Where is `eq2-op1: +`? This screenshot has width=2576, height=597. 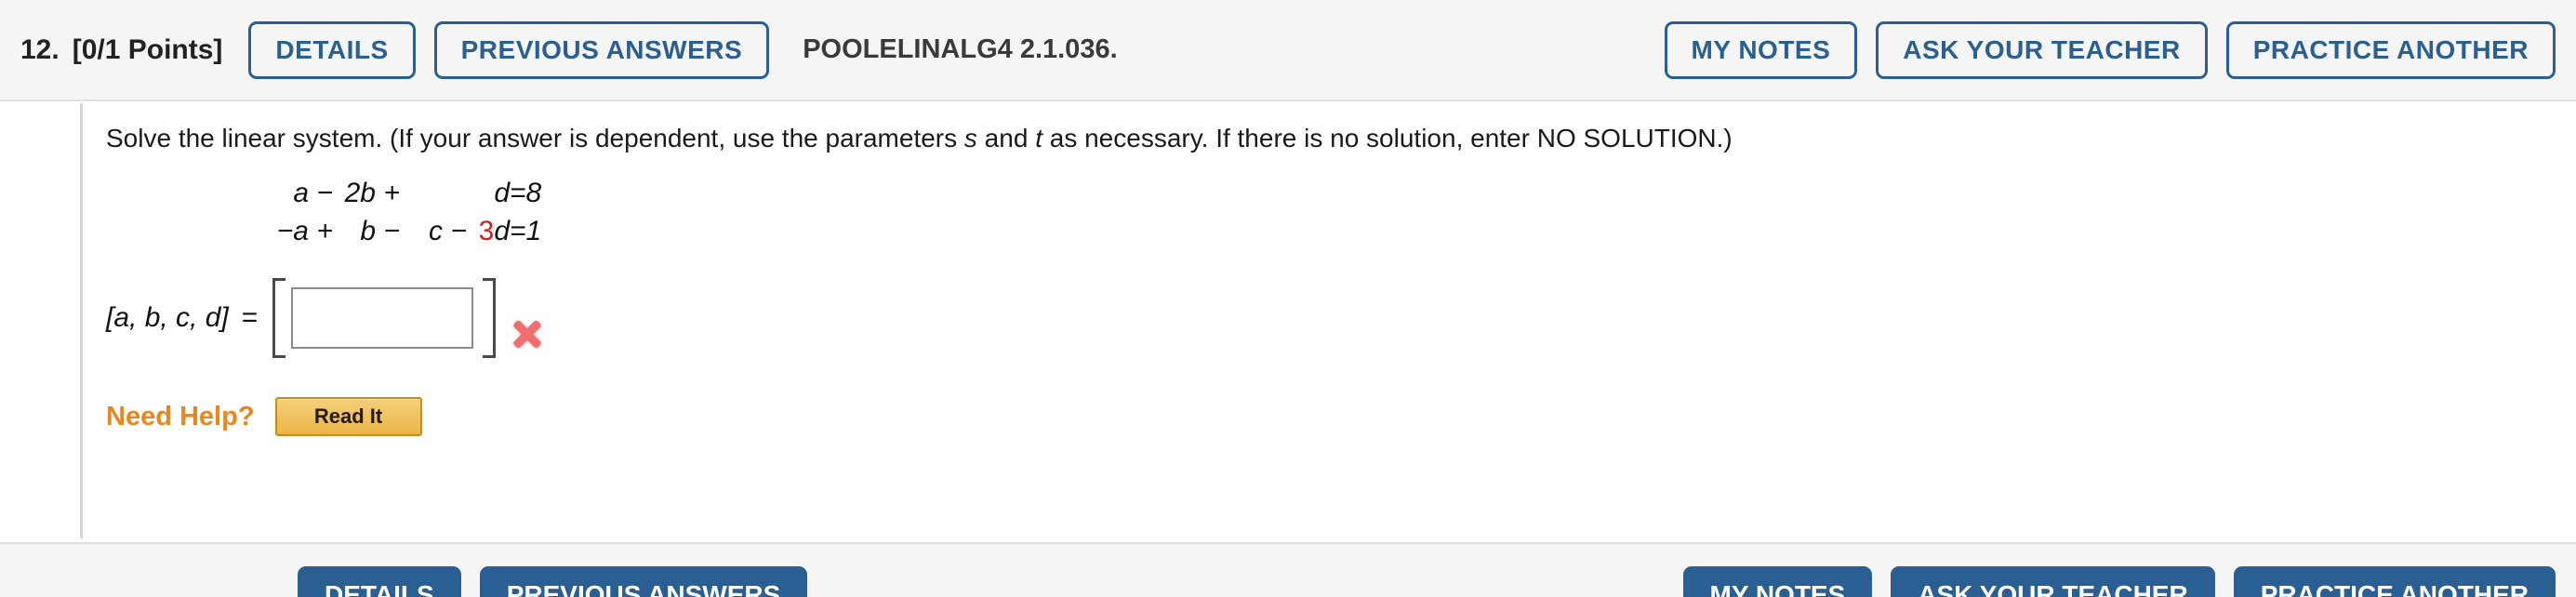
eq2-op1: + is located at coordinates (324, 230).